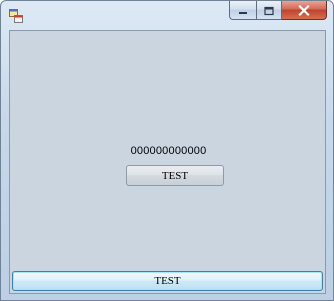  I want to click on minimize-icon, so click(243, 10).